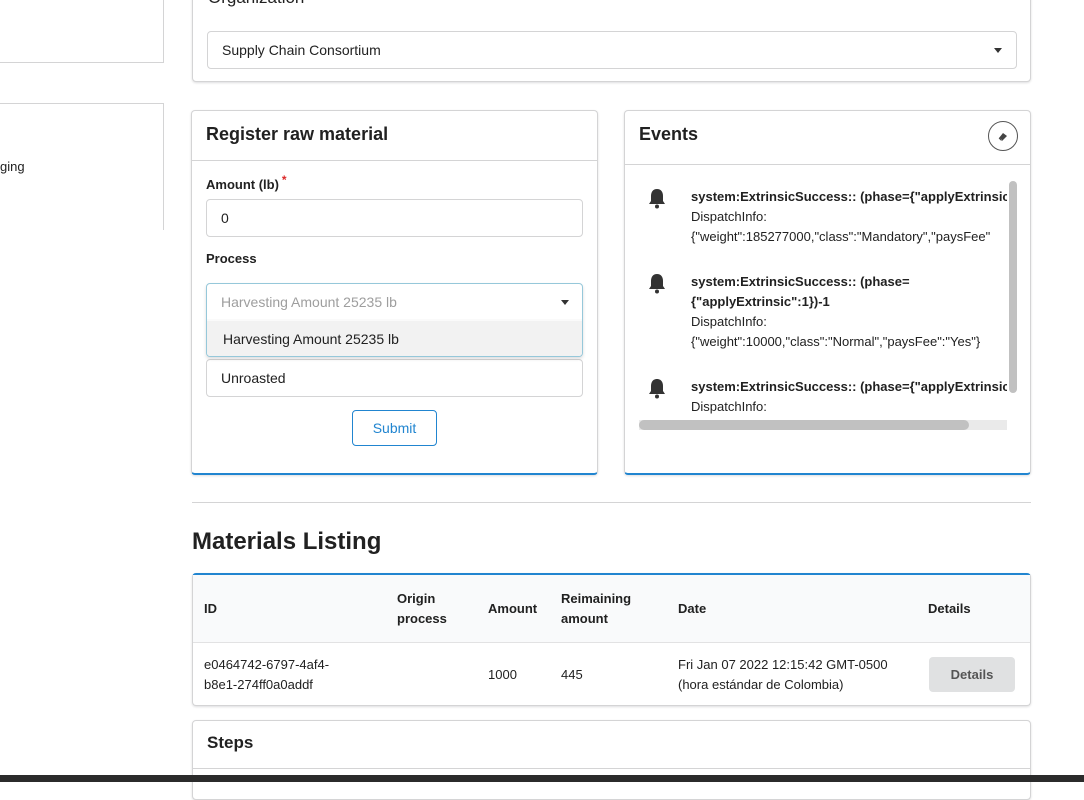 This screenshot has width=1084, height=800. What do you see at coordinates (394, 302) in the screenshot?
I see `process-select-placeholder: Harvesting Amount 25235 lb` at bounding box center [394, 302].